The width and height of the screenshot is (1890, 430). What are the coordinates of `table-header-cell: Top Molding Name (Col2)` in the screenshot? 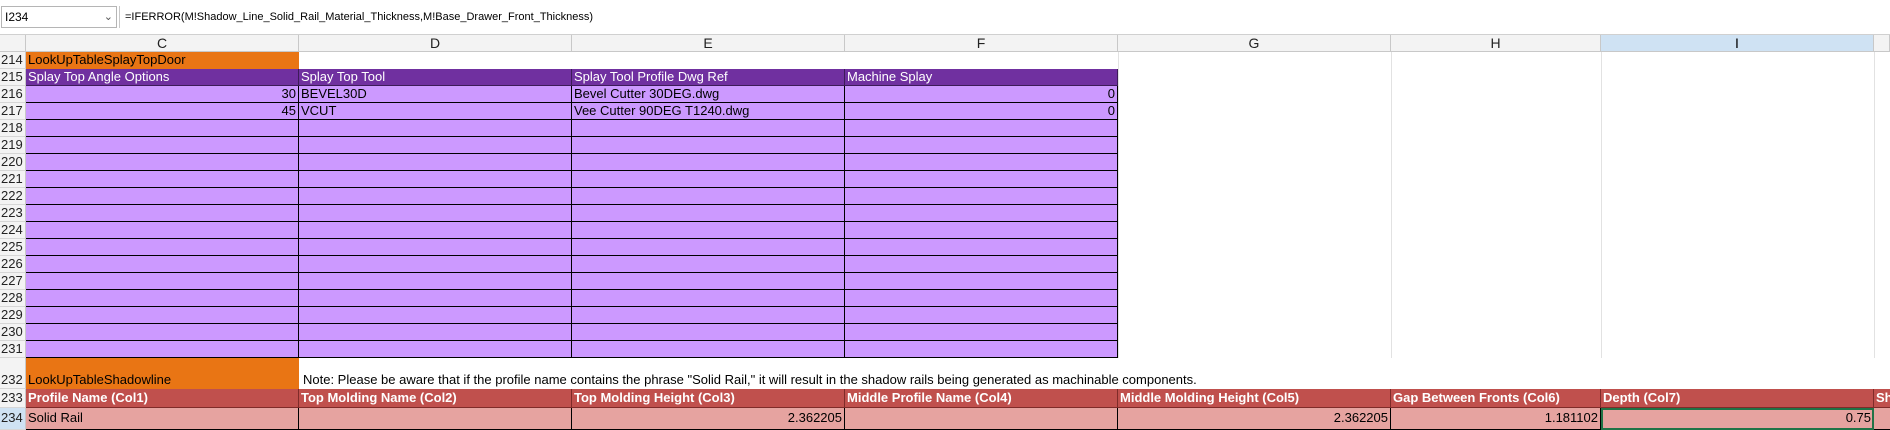 It's located at (435, 398).